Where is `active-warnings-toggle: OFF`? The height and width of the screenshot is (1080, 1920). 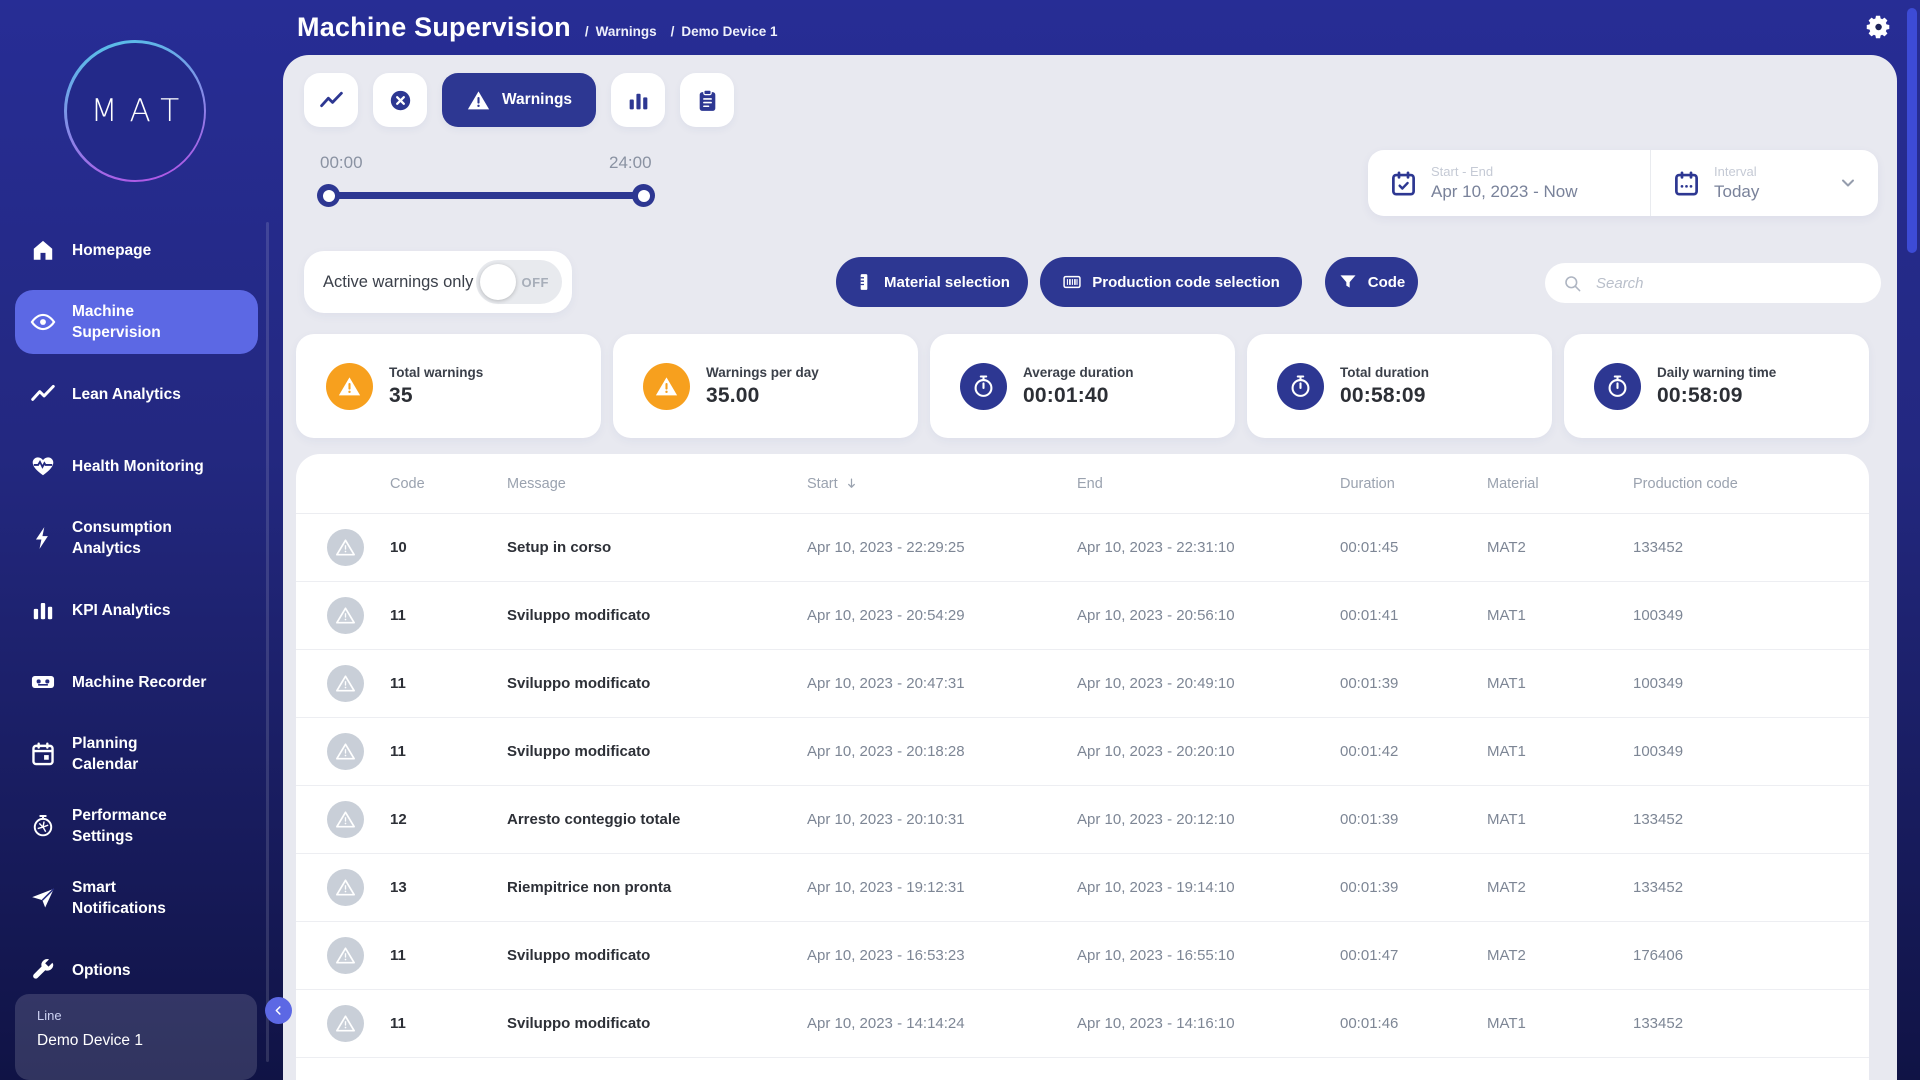 active-warnings-toggle: OFF is located at coordinates (519, 282).